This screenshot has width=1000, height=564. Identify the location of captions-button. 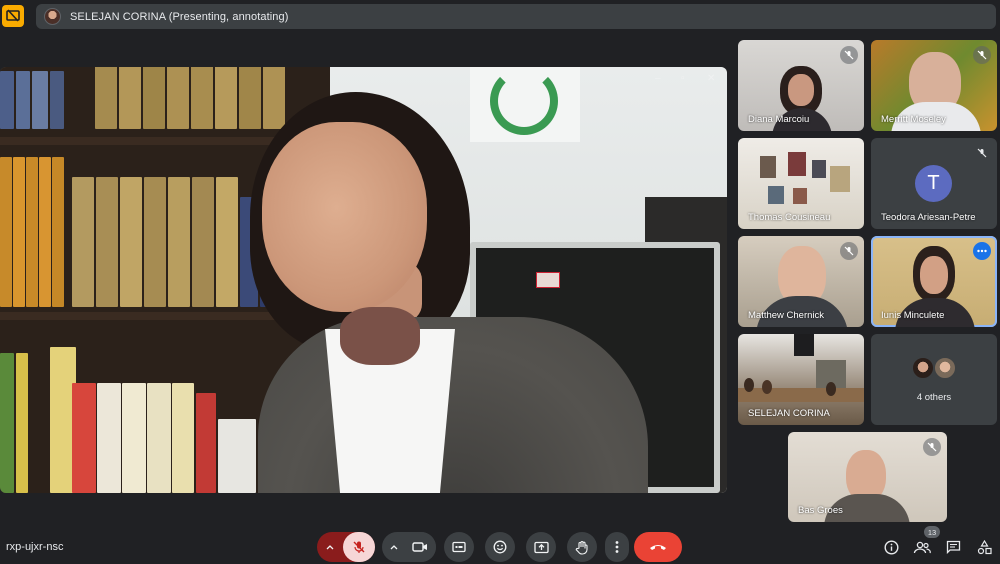
(459, 547).